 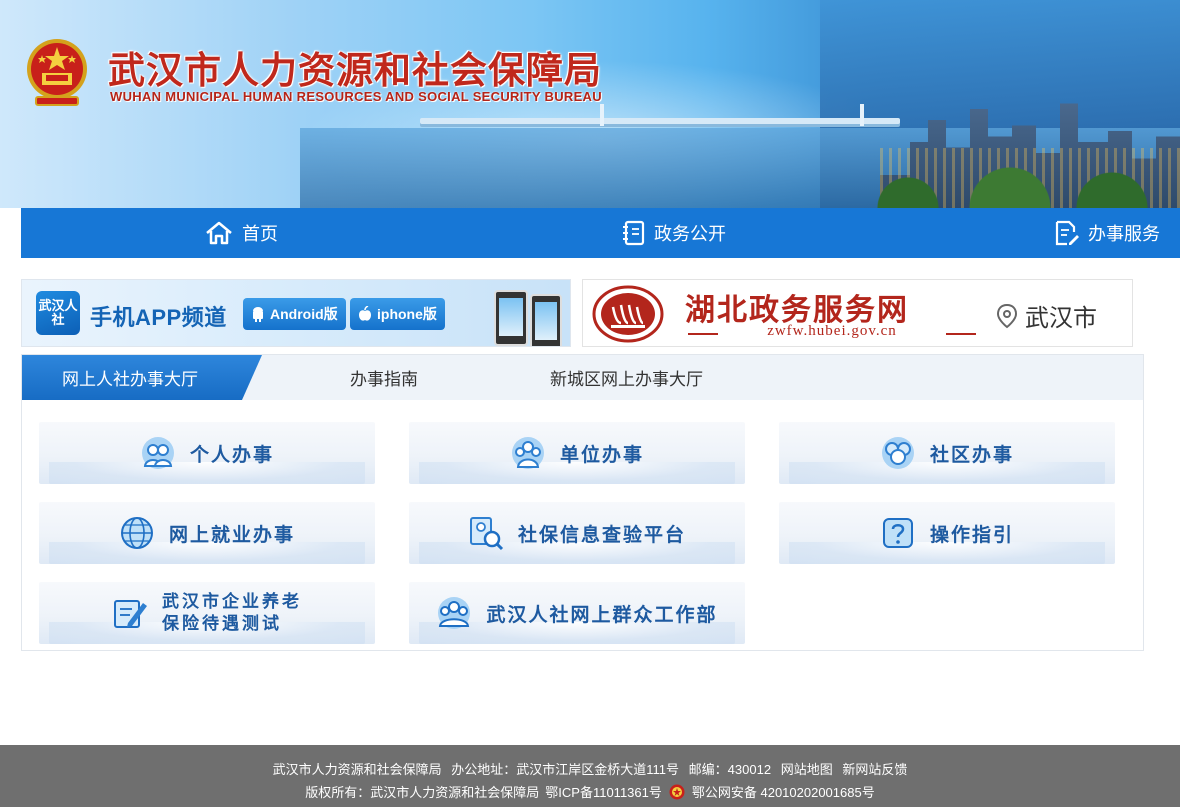 I want to click on service-personal: 个人办事, so click(x=207, y=453).